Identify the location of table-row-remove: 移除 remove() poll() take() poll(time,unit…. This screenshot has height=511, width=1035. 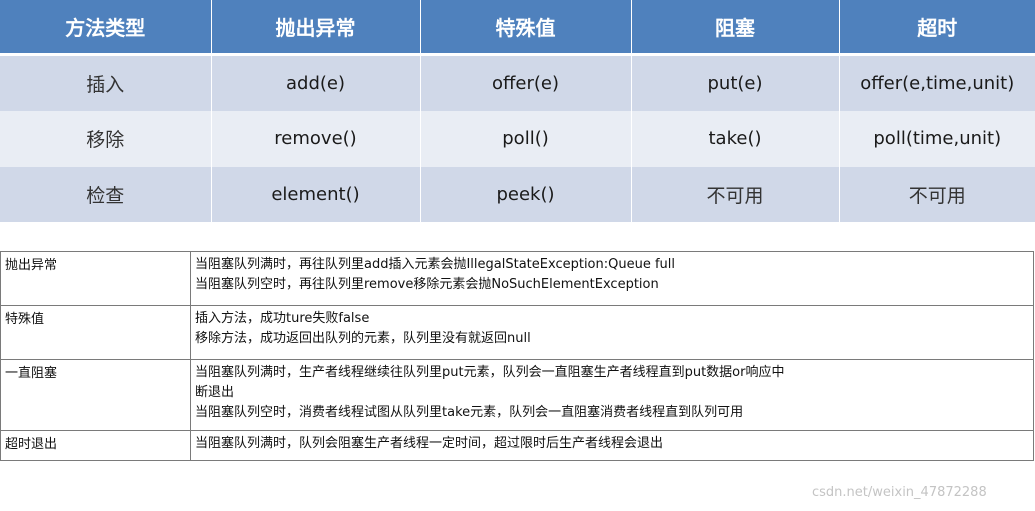
(517, 139).